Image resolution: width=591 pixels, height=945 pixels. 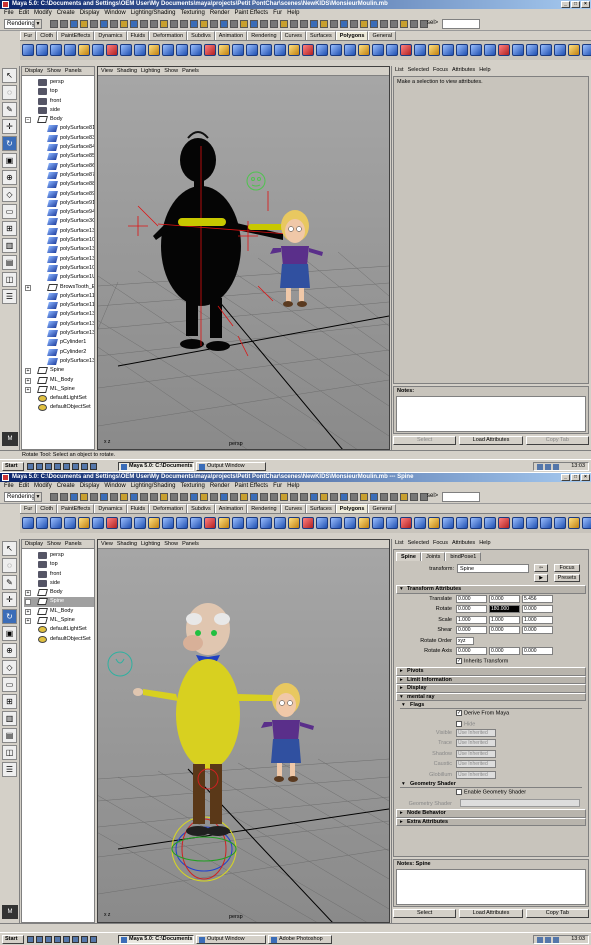 What do you see at coordinates (110, 35) in the screenshot?
I see `shelf-tab-dynamics: Dynamics` at bounding box center [110, 35].